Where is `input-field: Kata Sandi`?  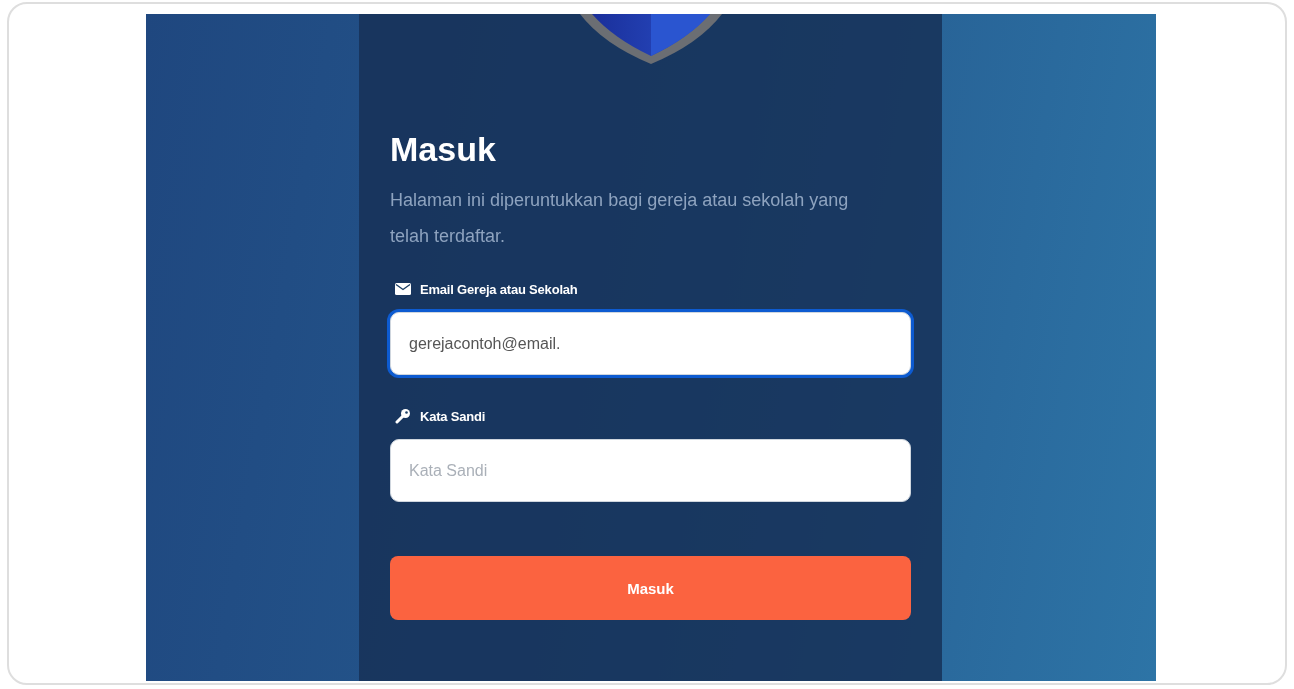 input-field: Kata Sandi is located at coordinates (650, 470).